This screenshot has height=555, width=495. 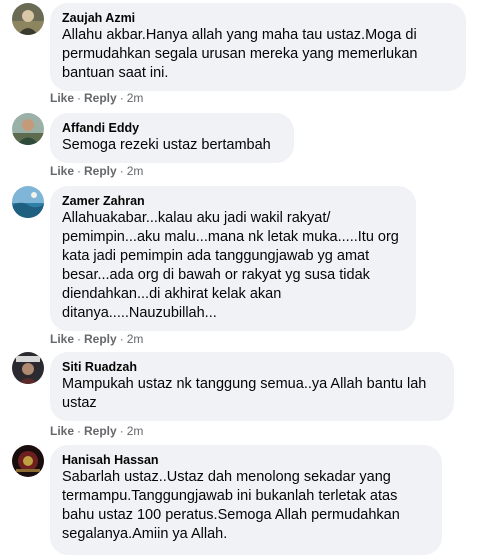 I want to click on comment-text: Semoga rezeki ustaz bertambah, so click(x=166, y=145).